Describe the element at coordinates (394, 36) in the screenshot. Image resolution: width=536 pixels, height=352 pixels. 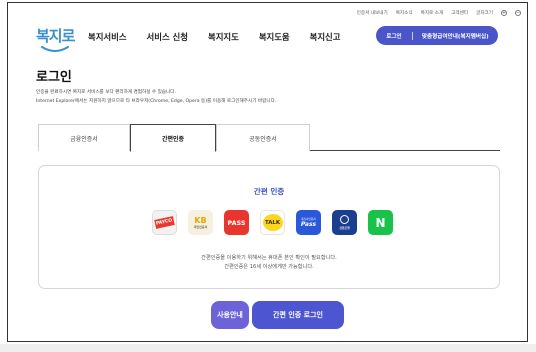
I see `header-login-button: 로그인` at that location.